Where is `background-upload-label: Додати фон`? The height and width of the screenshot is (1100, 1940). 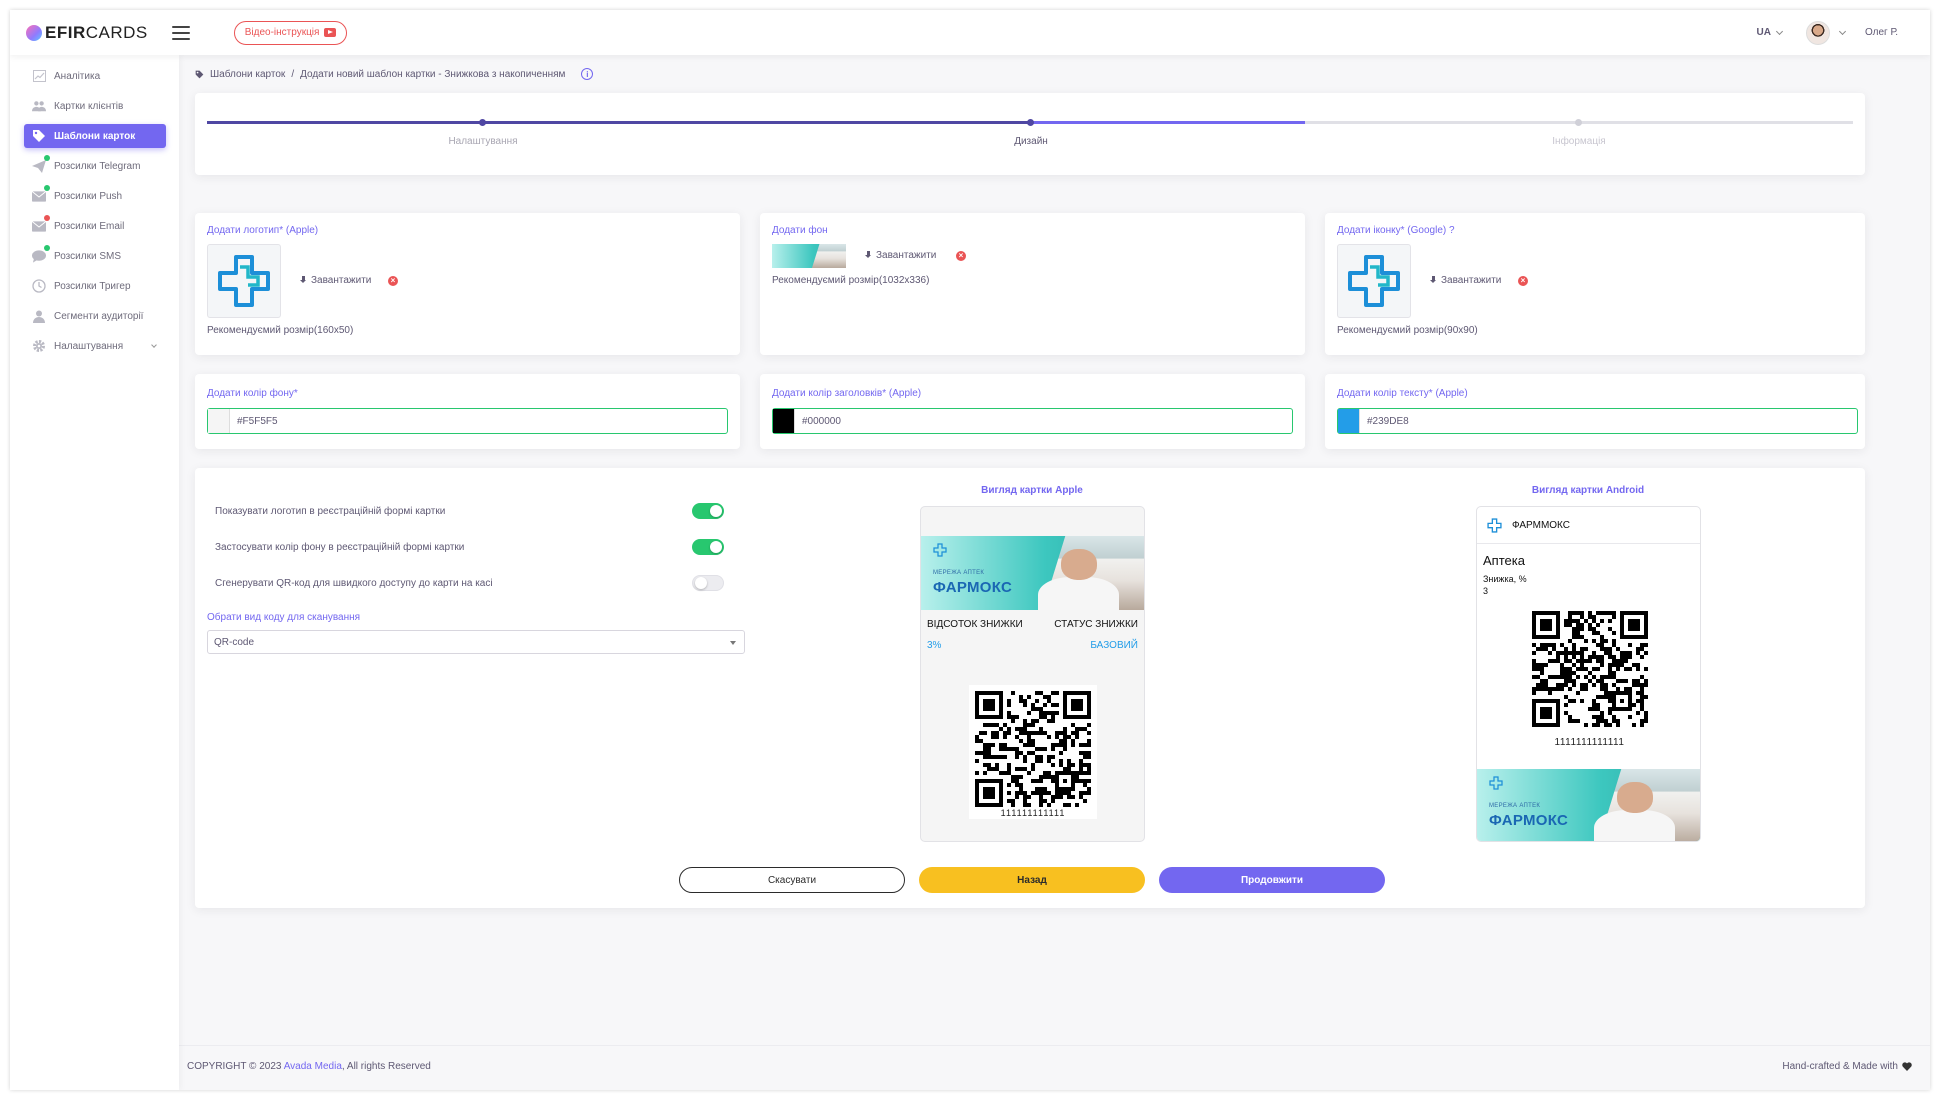 background-upload-label: Додати фон is located at coordinates (800, 230).